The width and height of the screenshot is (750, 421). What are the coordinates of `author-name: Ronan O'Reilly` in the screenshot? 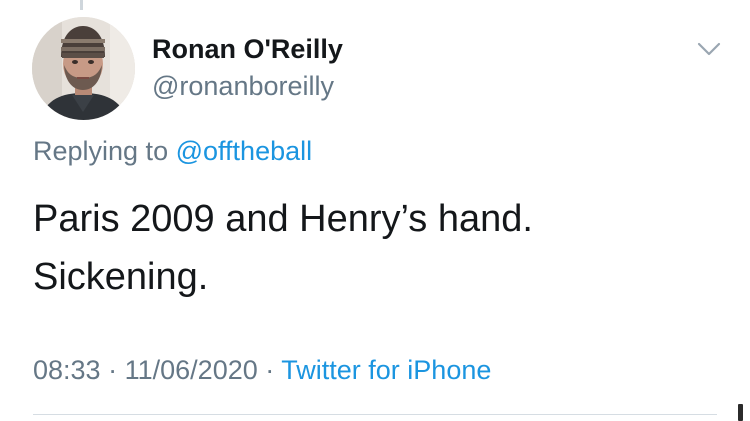 It's located at (247, 49).